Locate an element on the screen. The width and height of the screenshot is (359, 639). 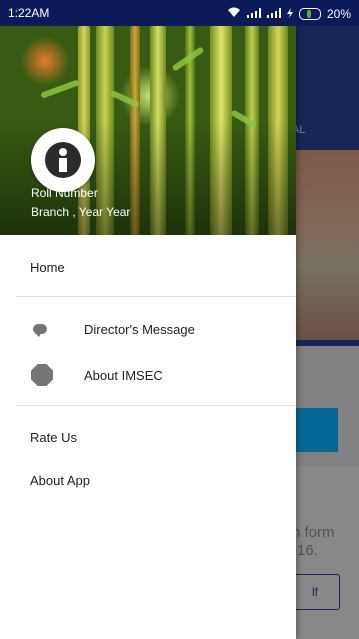
profile-avatar is located at coordinates (63, 160).